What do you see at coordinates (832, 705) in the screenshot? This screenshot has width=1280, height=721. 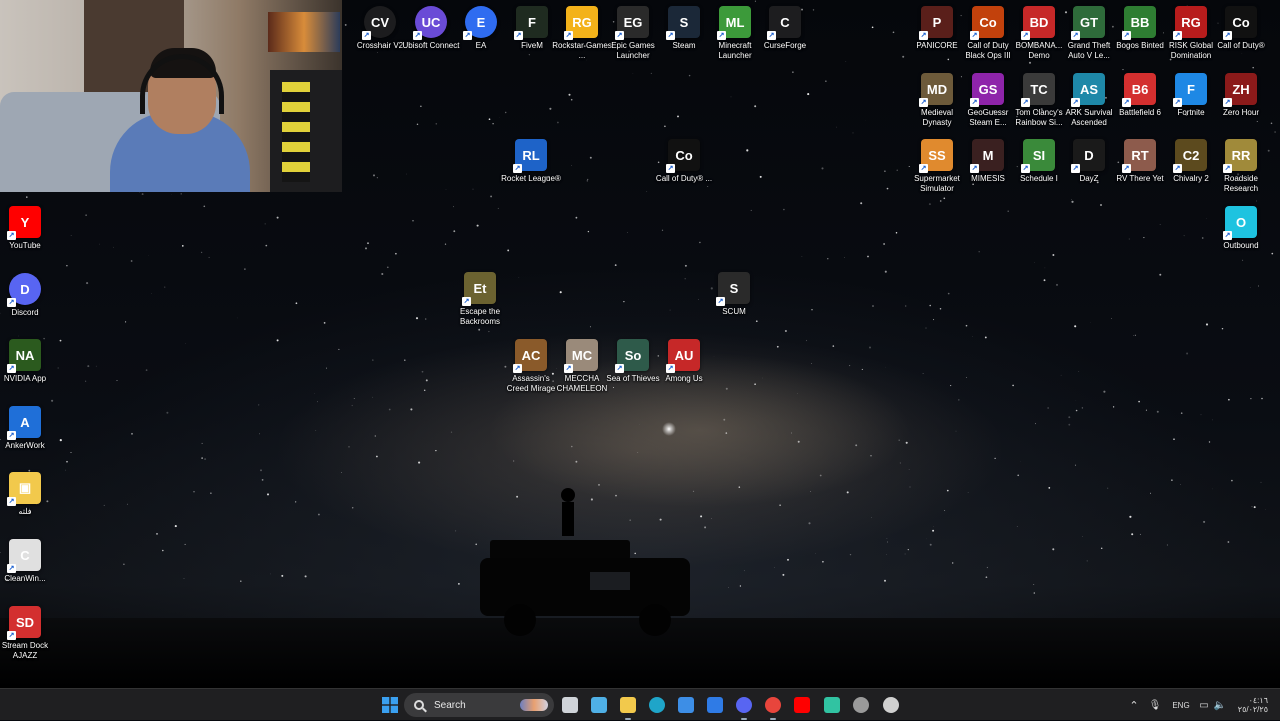 I see `taskbar-streamlabs` at bounding box center [832, 705].